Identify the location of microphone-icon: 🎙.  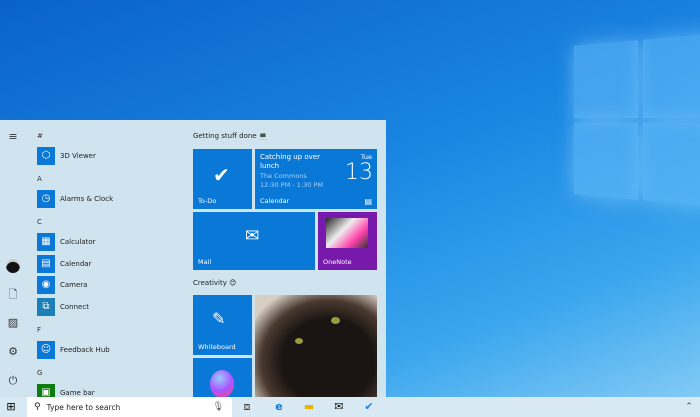
(218, 407).